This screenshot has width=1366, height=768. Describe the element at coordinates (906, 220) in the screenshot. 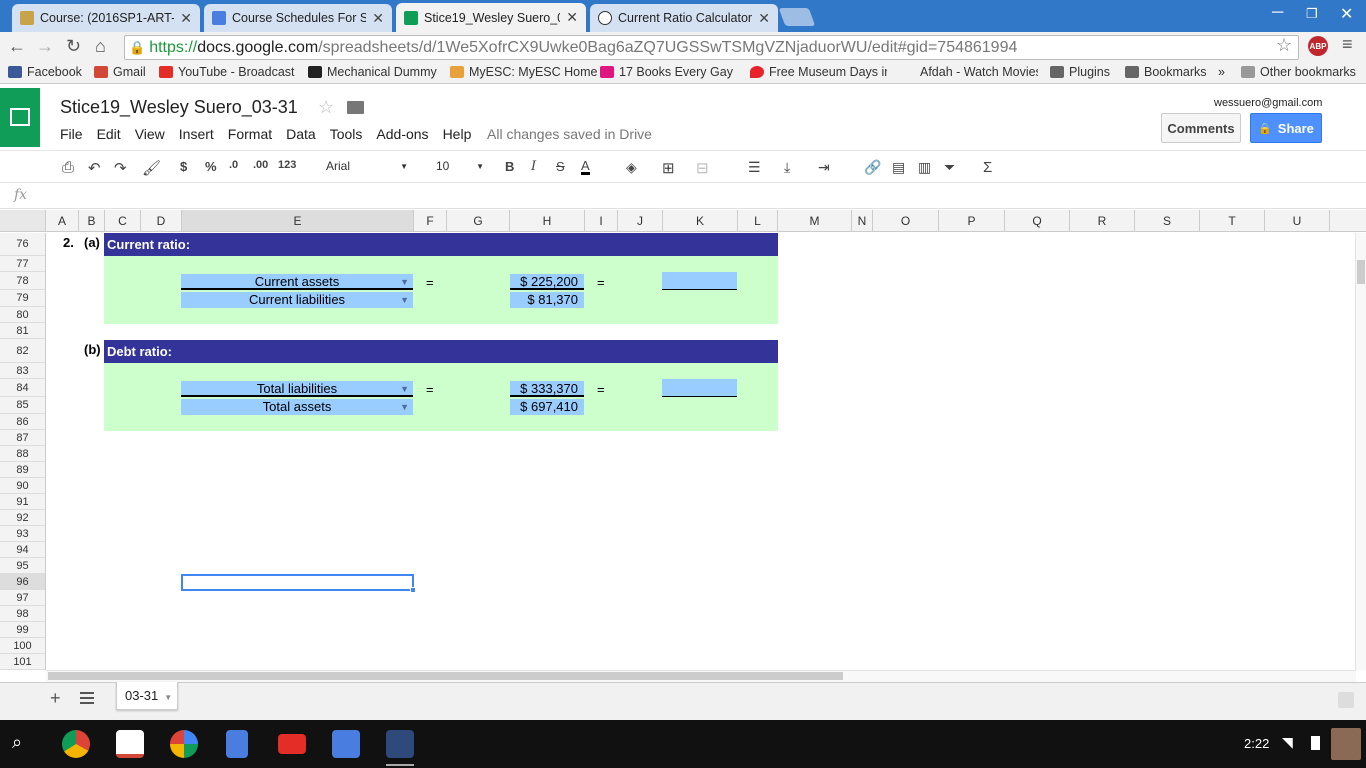

I see `col-header-o: O` at that location.